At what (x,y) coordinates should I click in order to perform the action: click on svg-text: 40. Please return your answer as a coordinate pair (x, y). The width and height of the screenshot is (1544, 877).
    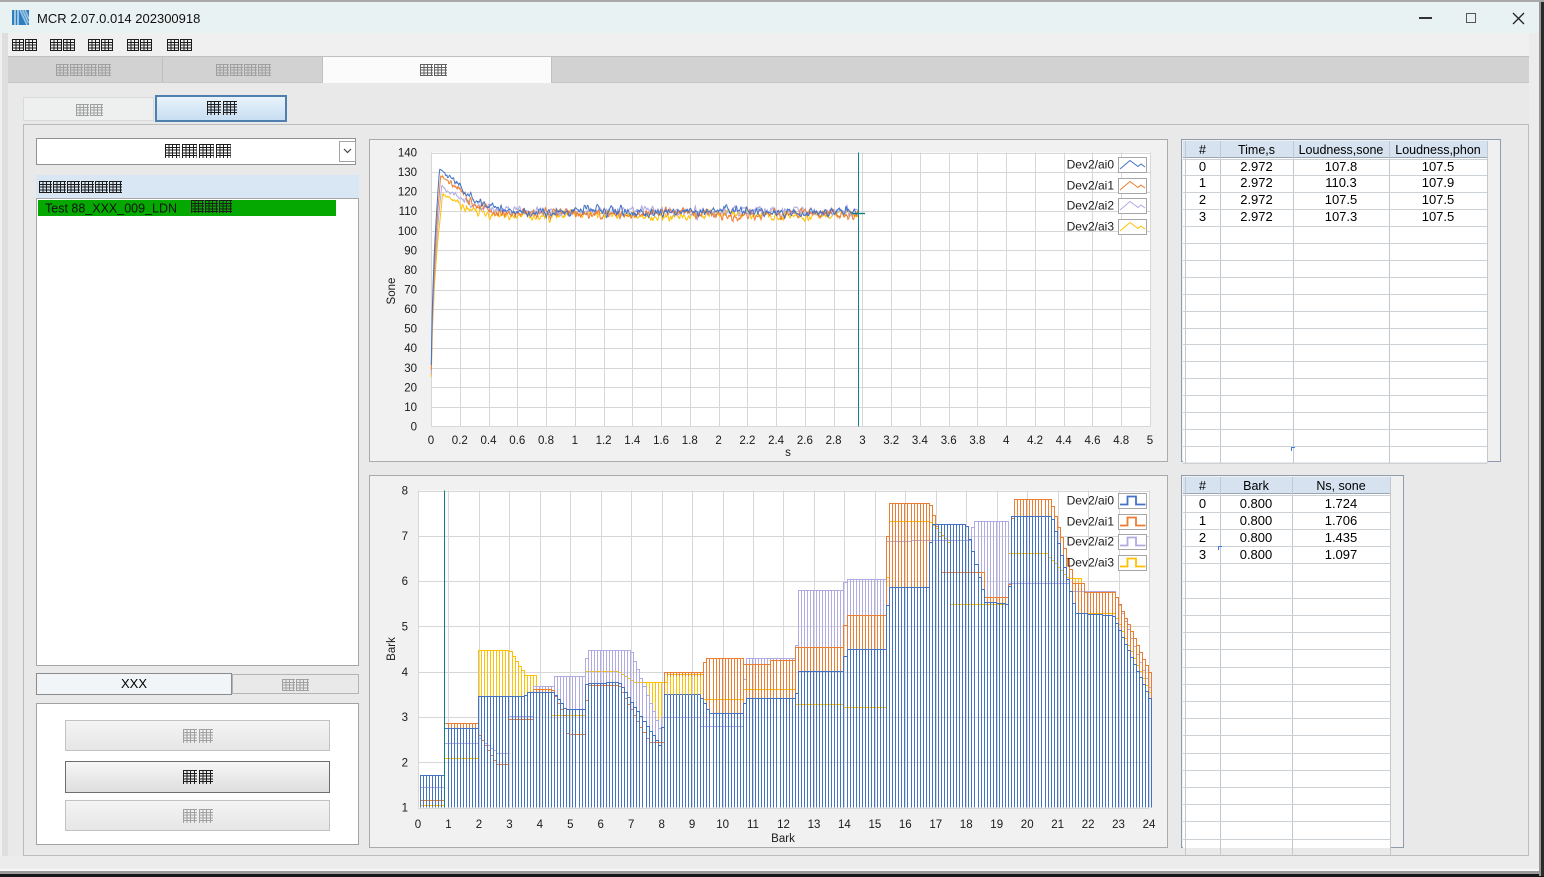
    Looking at the image, I should click on (410, 349).